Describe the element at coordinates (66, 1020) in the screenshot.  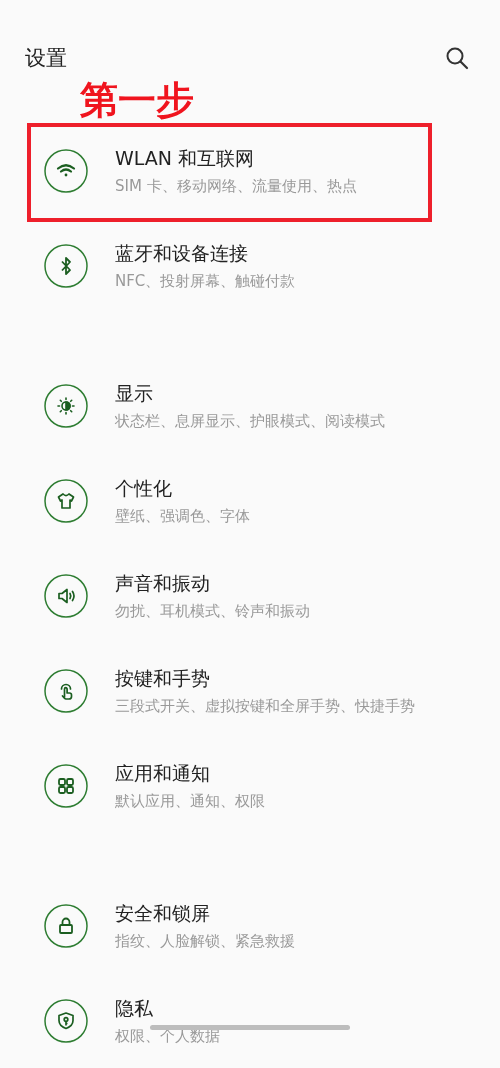
I see `shield-icon` at that location.